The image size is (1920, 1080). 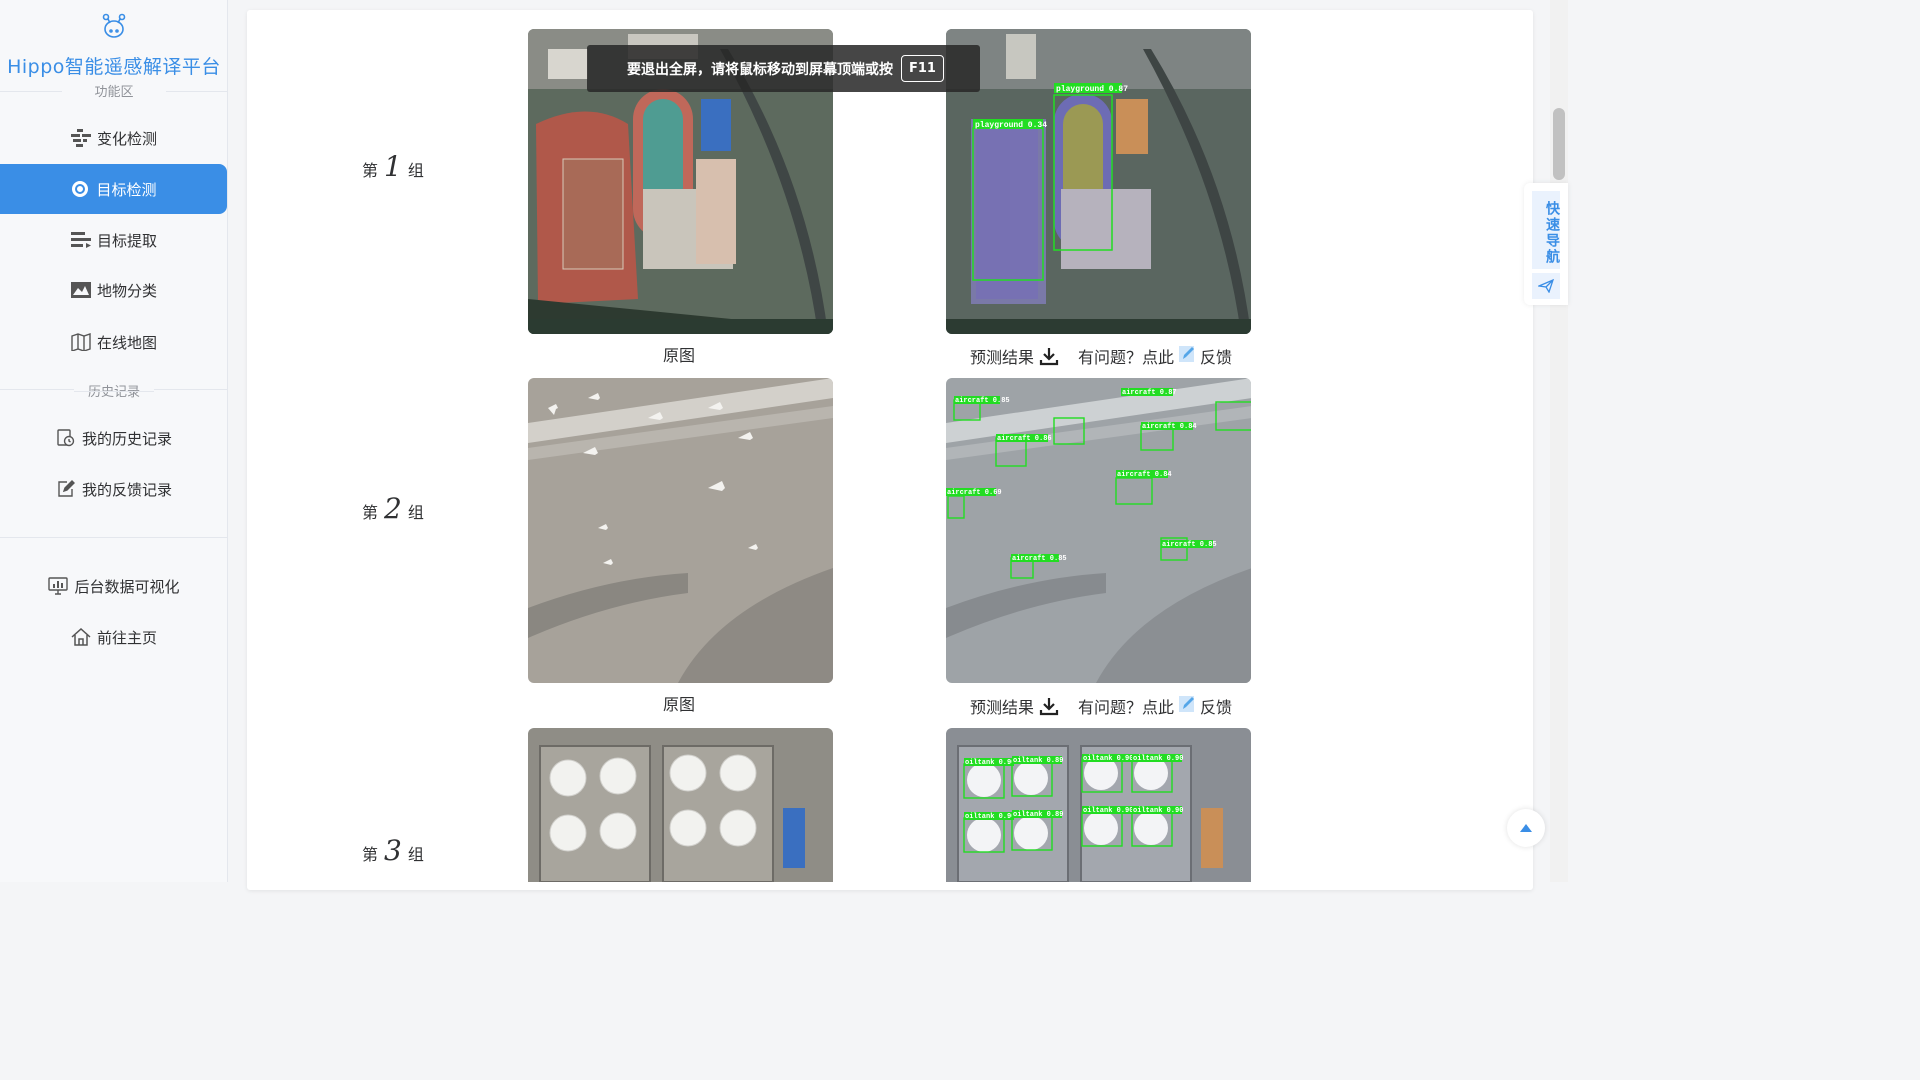 I want to click on target-extract-icon, so click(x=80, y=240).